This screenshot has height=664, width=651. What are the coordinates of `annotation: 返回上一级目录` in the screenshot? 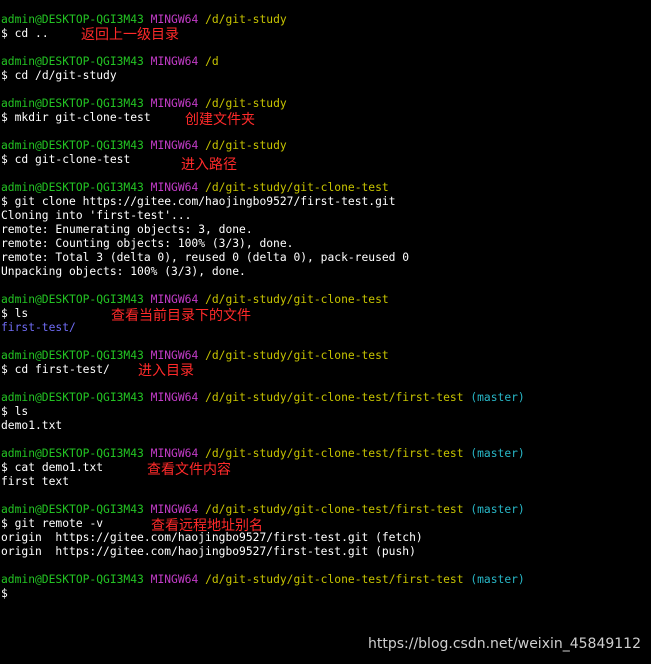 It's located at (130, 35).